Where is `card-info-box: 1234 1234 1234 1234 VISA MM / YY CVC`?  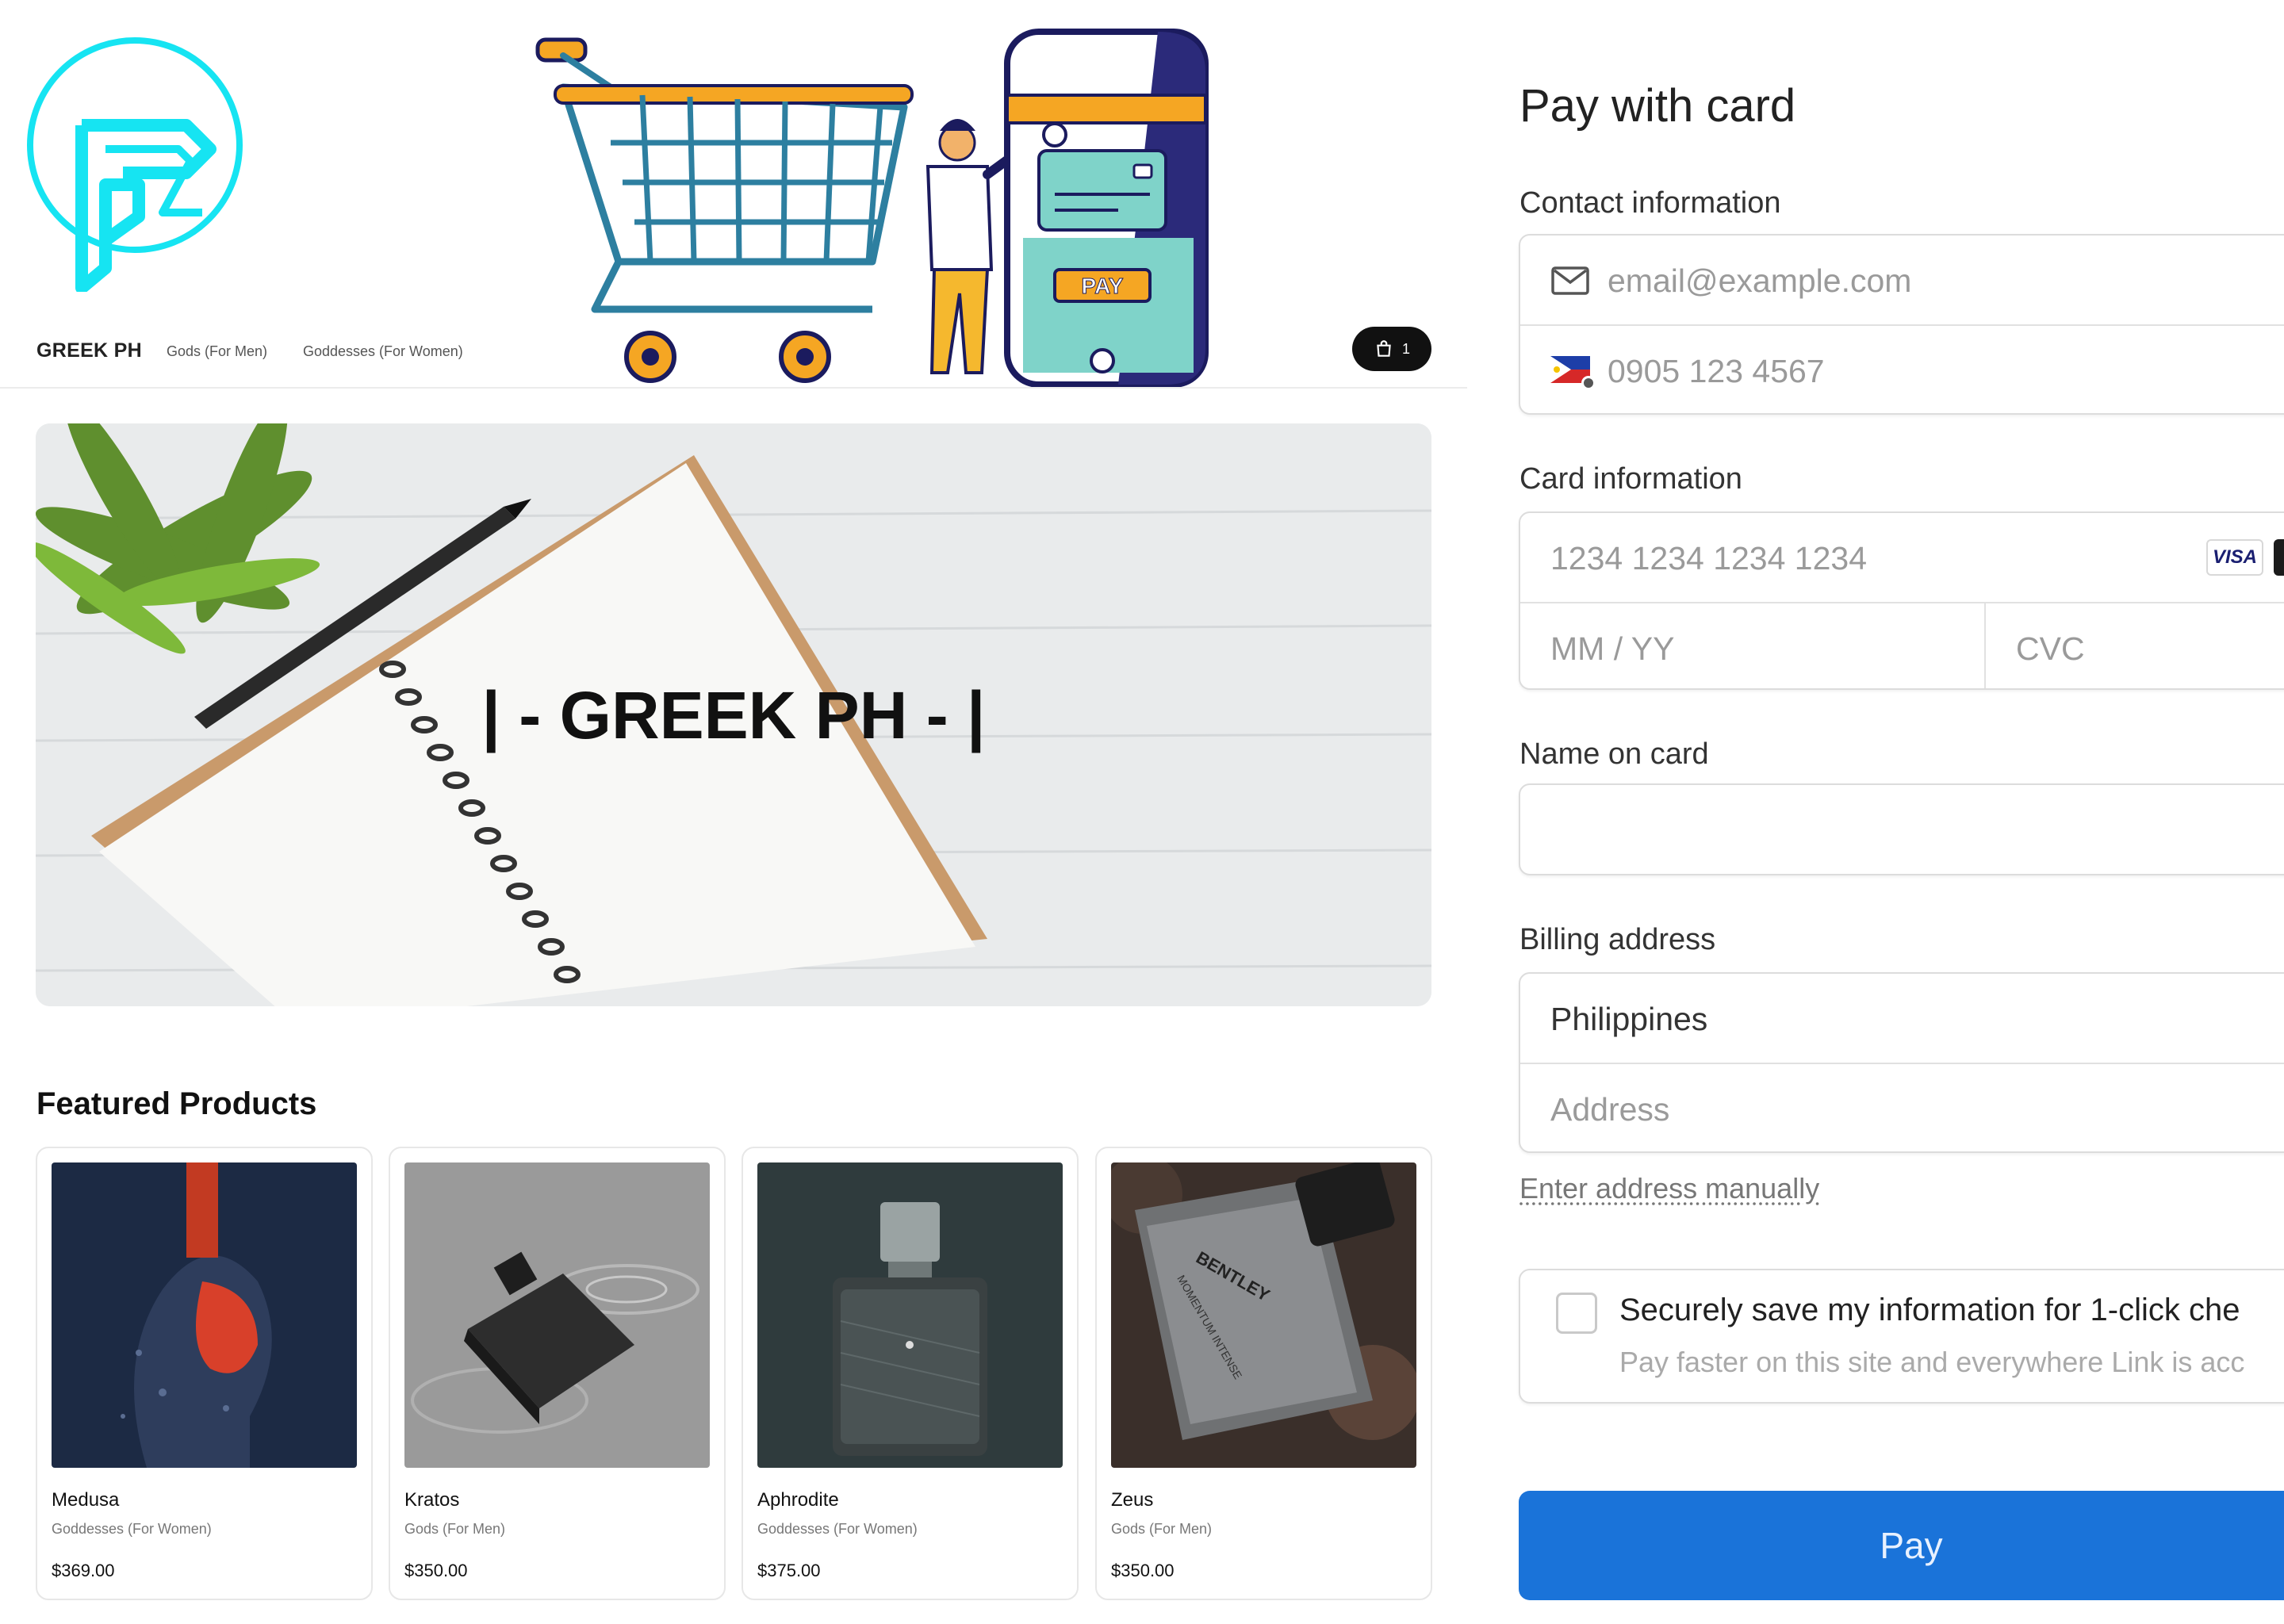 card-info-box: 1234 1234 1234 1234 VISA MM / YY CVC is located at coordinates (1901, 600).